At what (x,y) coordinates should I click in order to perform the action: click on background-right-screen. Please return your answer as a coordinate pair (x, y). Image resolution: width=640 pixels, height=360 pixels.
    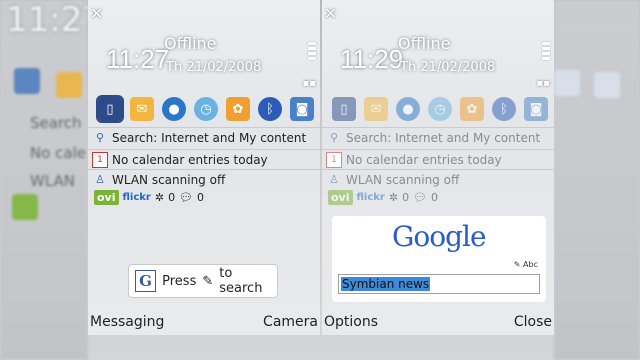
    Looking at the image, I should click on (597, 180).